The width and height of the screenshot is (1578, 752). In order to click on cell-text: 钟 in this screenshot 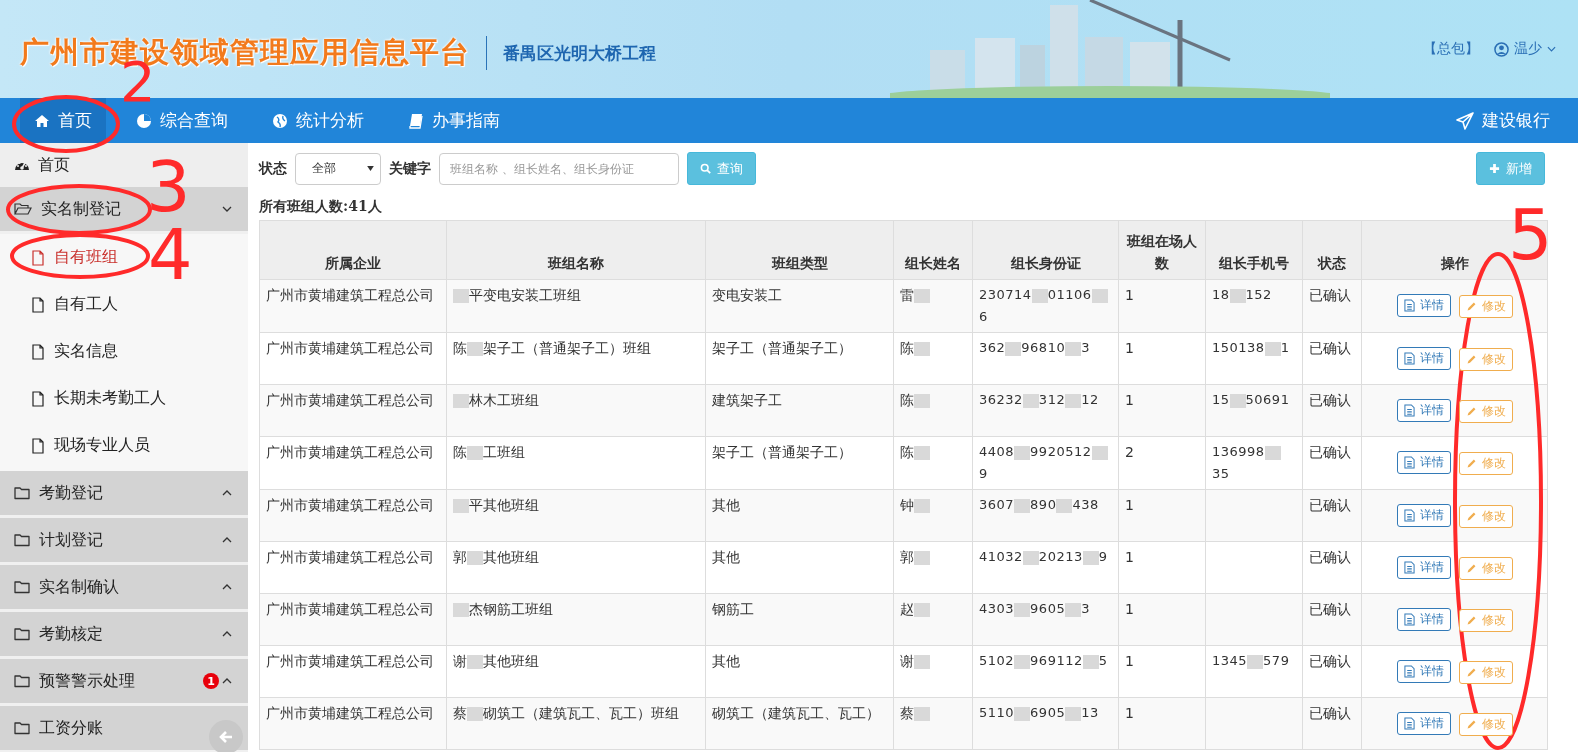, I will do `click(907, 505)`.